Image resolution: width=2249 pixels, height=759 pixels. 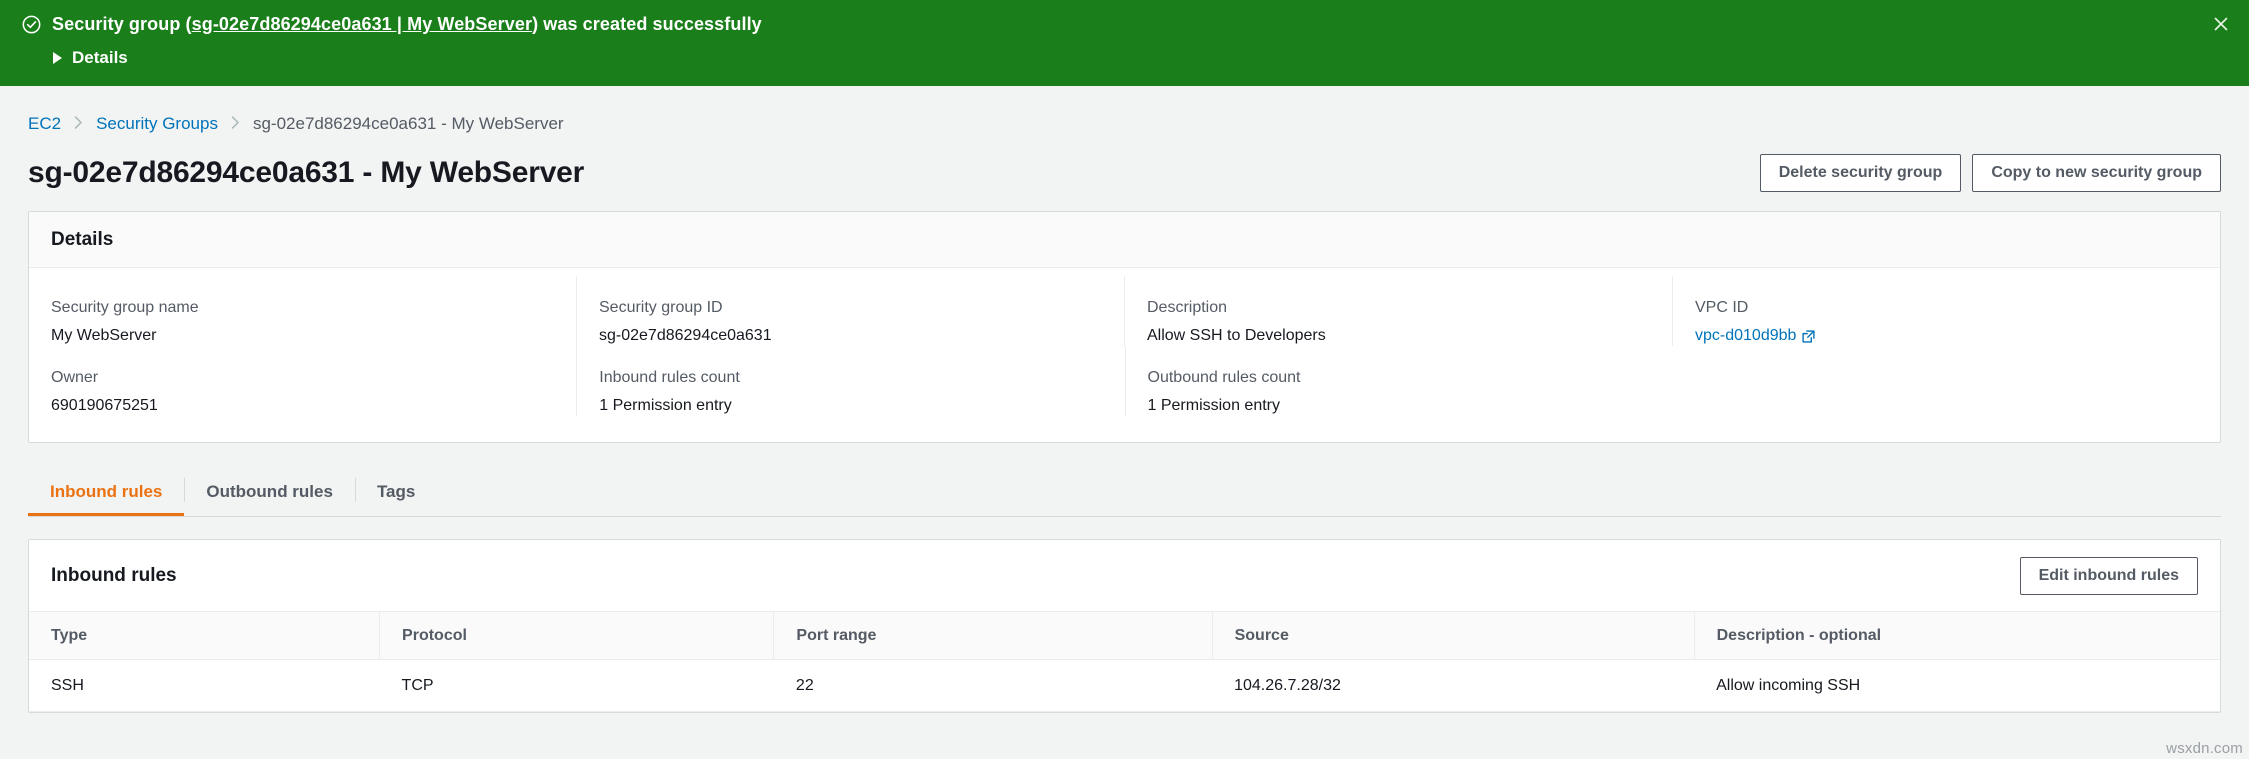 What do you see at coordinates (408, 123) in the screenshot?
I see `breadcrumb-item-current: sg-02e7d86294ce0a631 - My WebServer` at bounding box center [408, 123].